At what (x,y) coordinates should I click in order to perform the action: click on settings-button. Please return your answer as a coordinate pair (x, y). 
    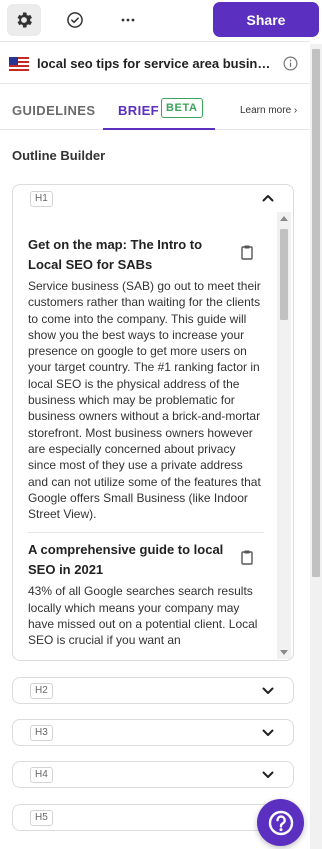
    Looking at the image, I should click on (24, 20).